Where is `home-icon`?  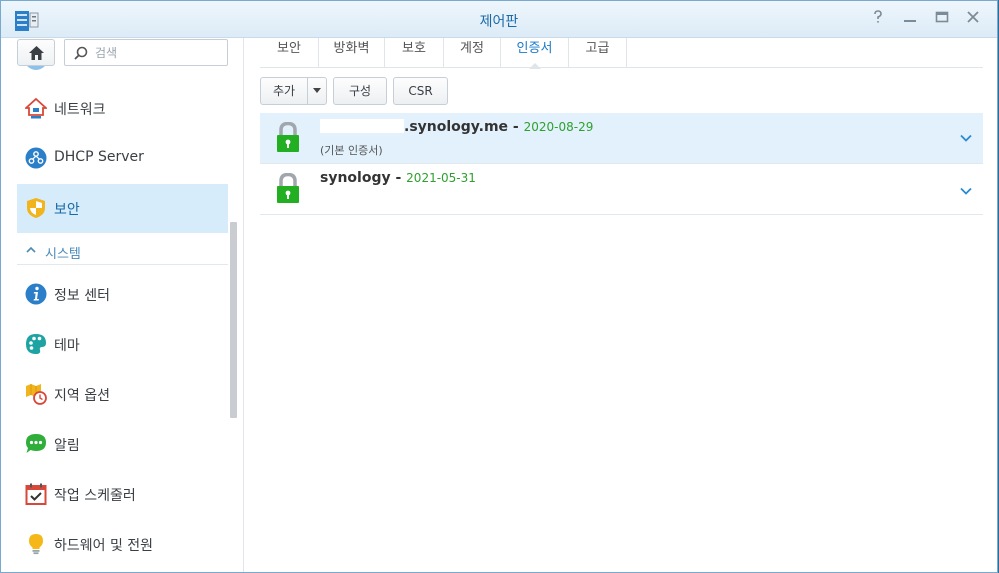 home-icon is located at coordinates (36, 53).